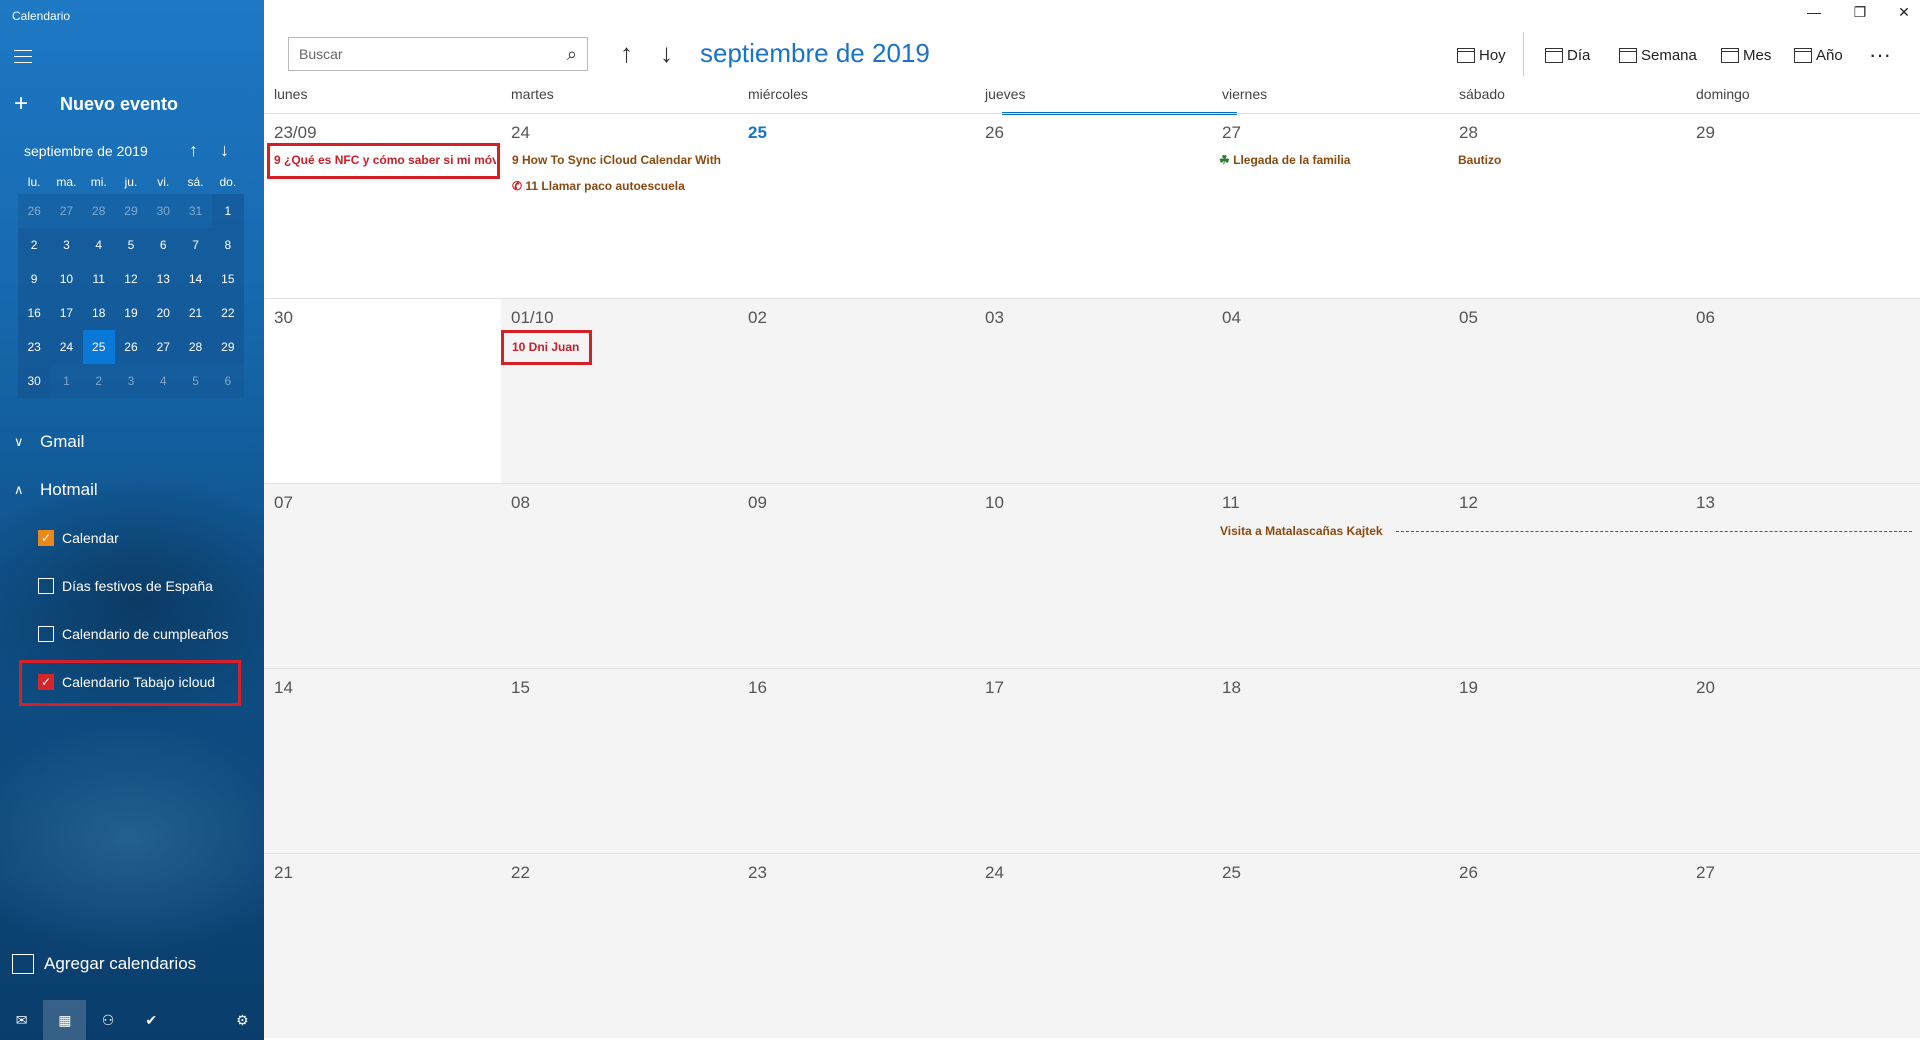 This screenshot has height=1040, width=1920. I want to click on calendar-event-with-phone: ✆ 11 Llamar paco autoescuela, so click(627, 186).